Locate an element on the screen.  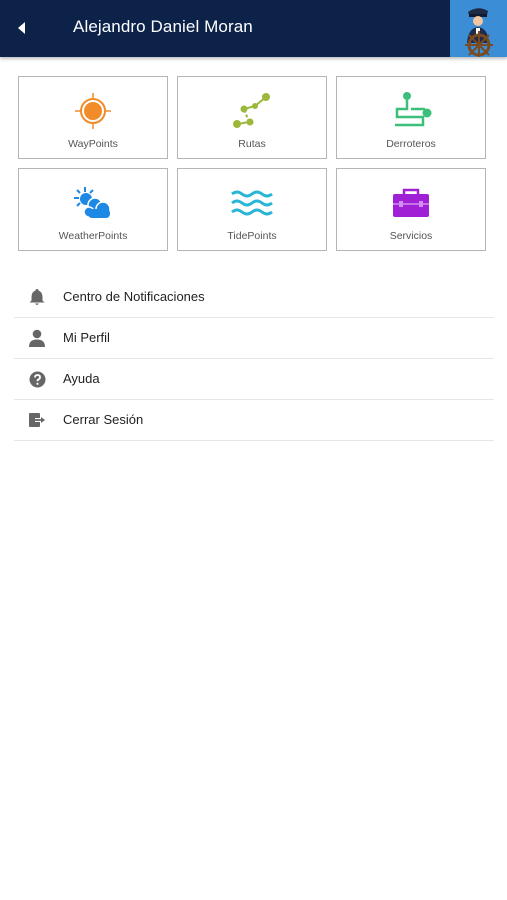
menu-item-logout: Cerrar Sesión is located at coordinates (254, 420).